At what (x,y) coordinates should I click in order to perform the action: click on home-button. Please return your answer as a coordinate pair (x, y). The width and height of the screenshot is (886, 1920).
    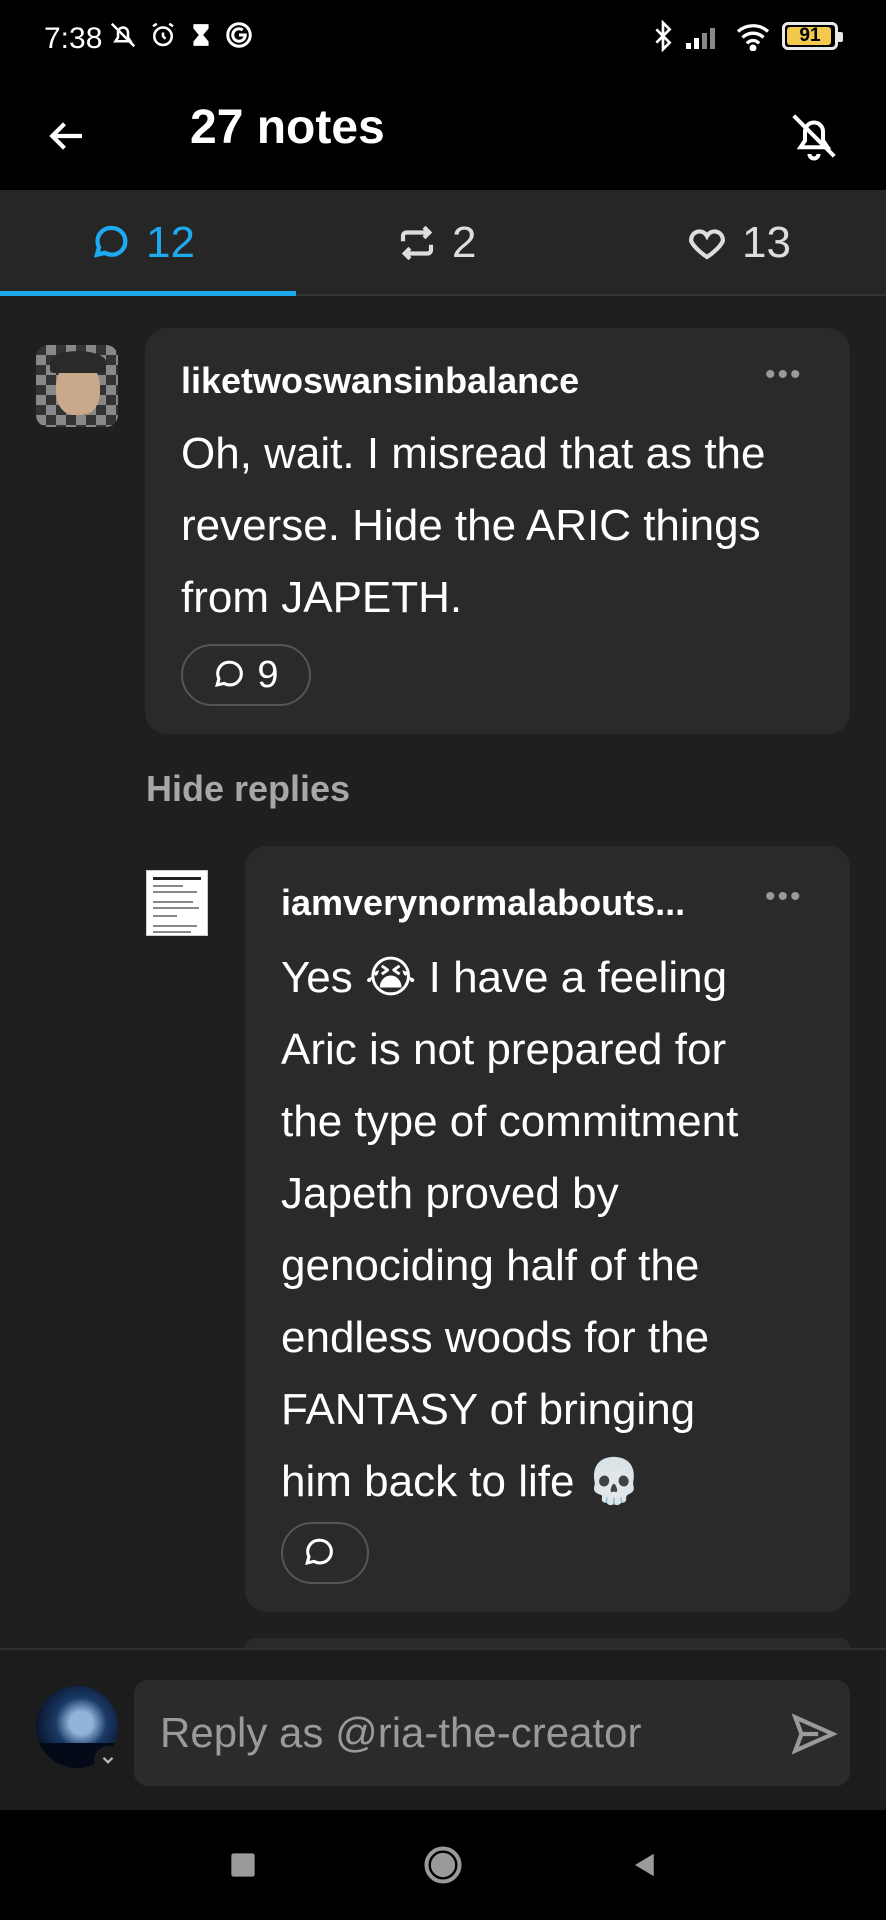
    Looking at the image, I should click on (443, 1865).